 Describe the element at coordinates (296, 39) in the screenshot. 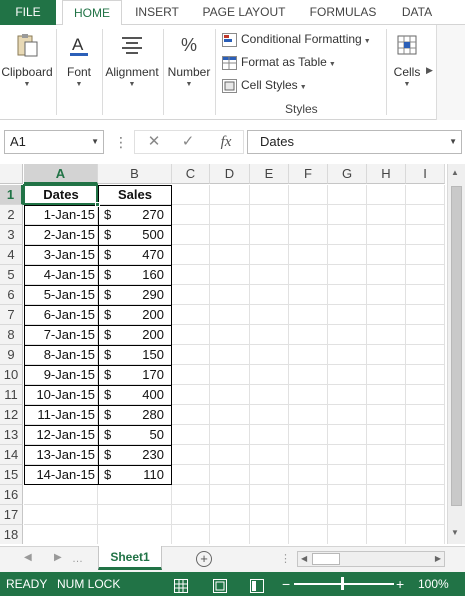

I see `conditional-formatting-button: Conditional Formatting ▼` at that location.